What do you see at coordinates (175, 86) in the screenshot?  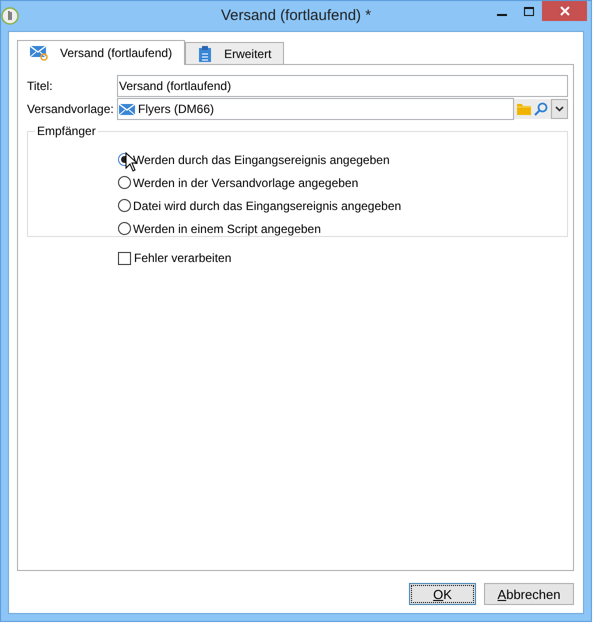 I see `field-value: Versand (fortlaufend)` at bounding box center [175, 86].